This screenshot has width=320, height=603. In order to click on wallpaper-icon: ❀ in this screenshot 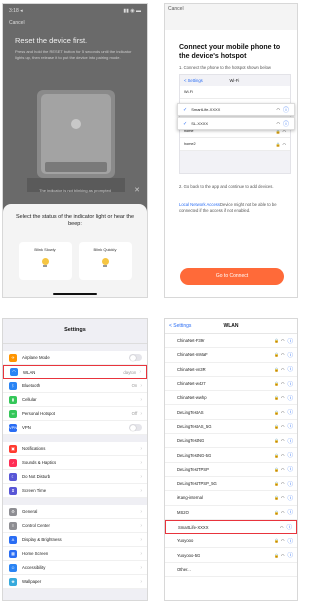, I will do `click(13, 581)`.